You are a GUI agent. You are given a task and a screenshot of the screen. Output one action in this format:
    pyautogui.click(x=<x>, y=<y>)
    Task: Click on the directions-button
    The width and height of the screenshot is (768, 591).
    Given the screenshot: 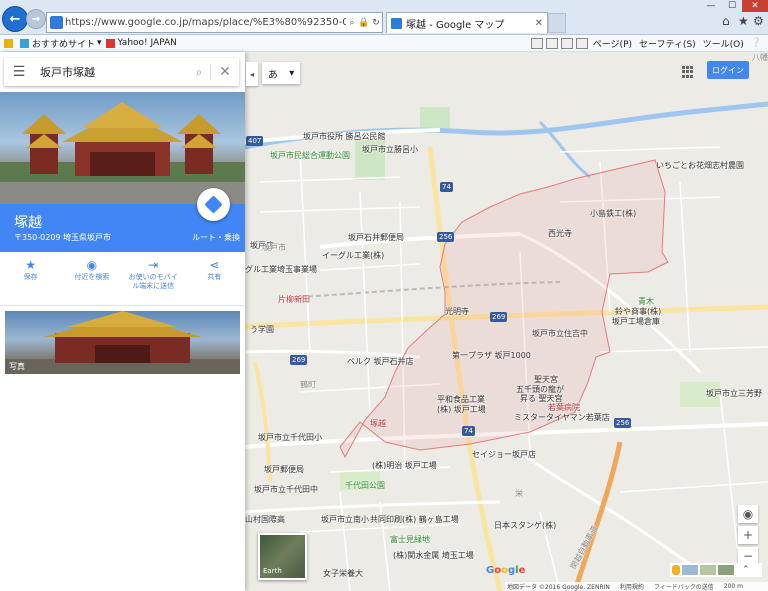 What is the action you would take?
    pyautogui.click(x=213, y=204)
    